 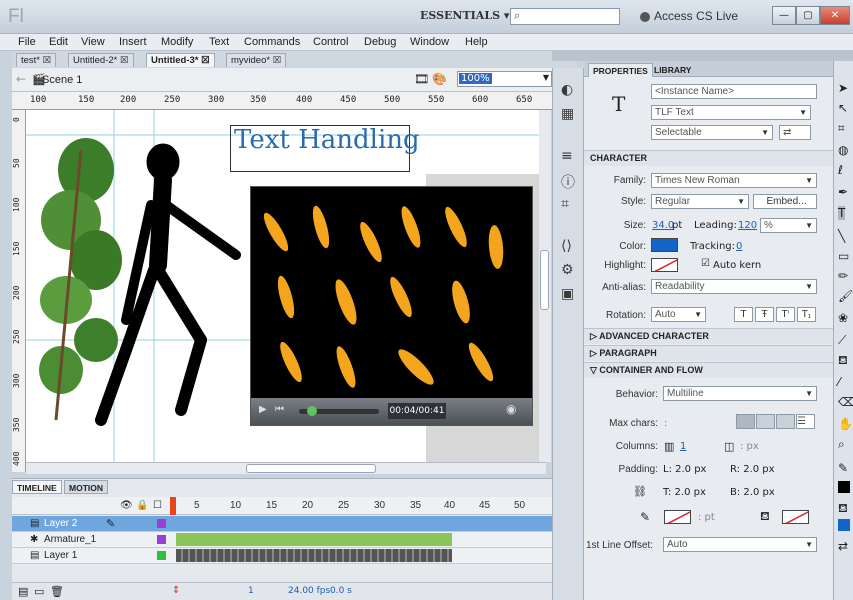 I want to click on text-color-swatch, so click(x=664, y=245).